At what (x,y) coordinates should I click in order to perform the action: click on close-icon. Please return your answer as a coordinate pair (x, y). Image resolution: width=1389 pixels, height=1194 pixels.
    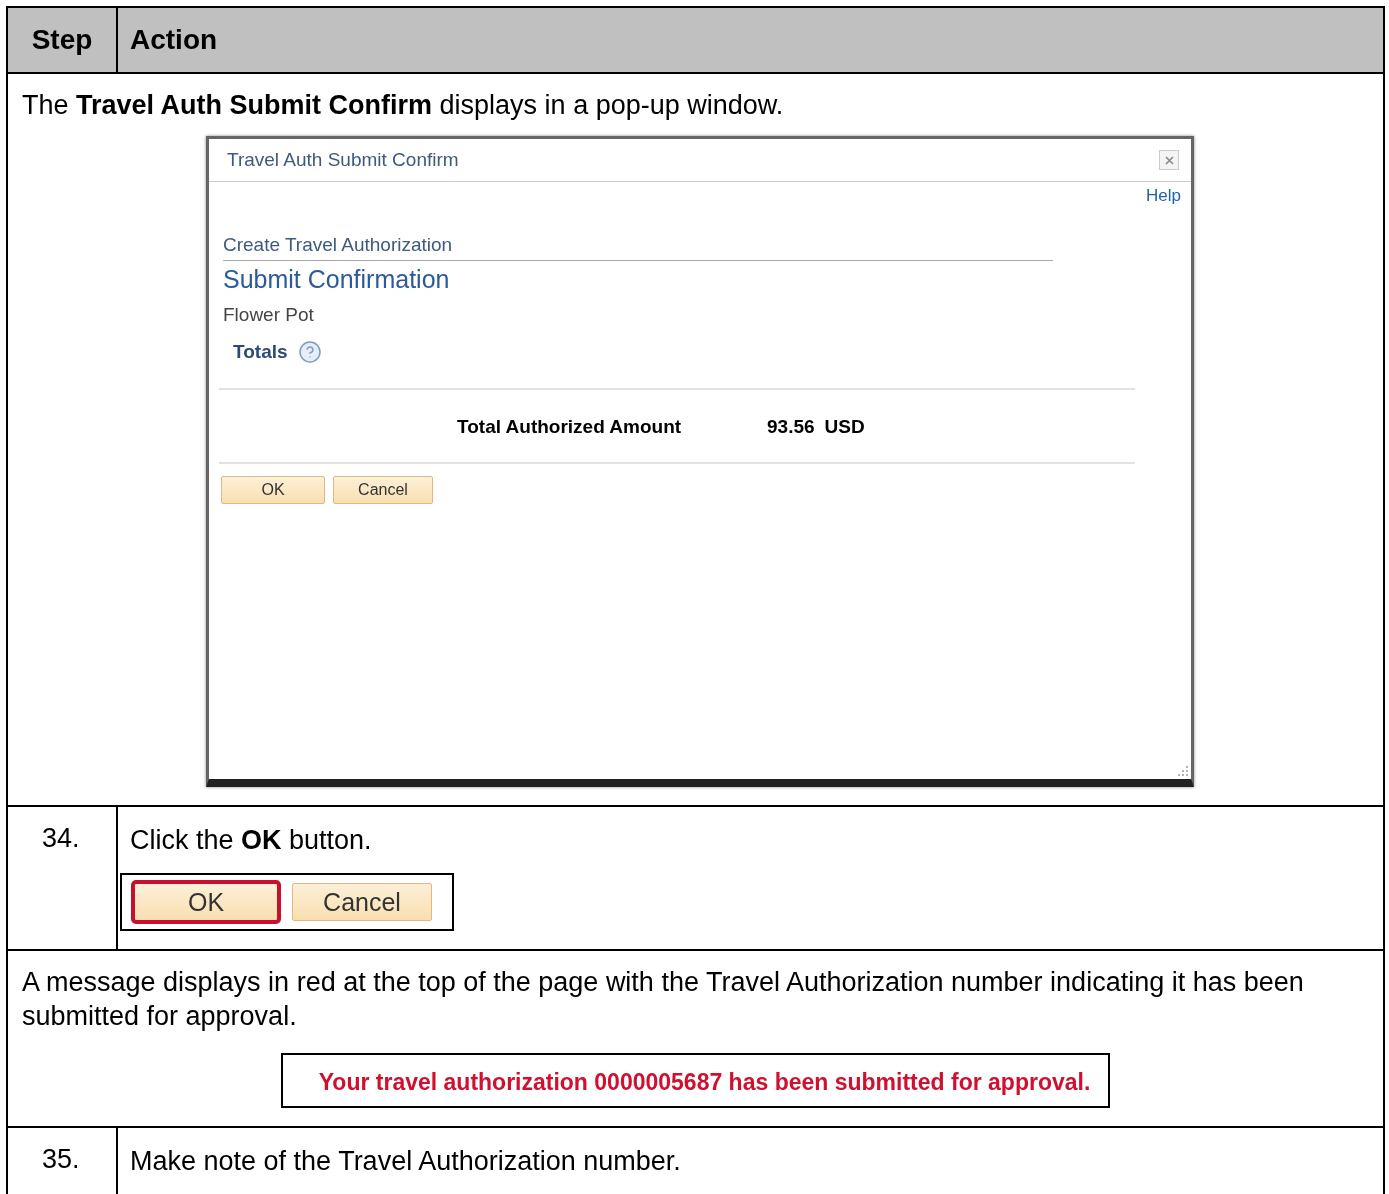
    Looking at the image, I should click on (1169, 160).